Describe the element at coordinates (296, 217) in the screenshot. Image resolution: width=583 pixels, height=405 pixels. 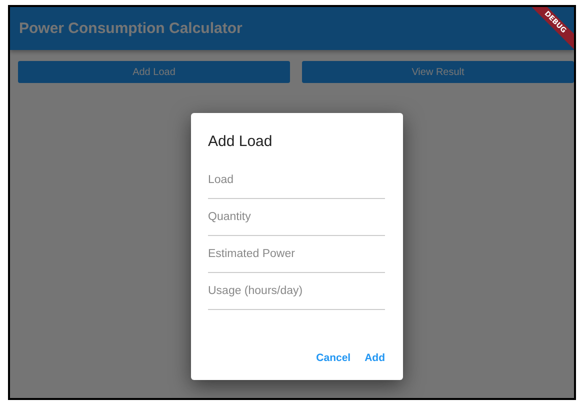
I see `input-field: Quantity` at that location.